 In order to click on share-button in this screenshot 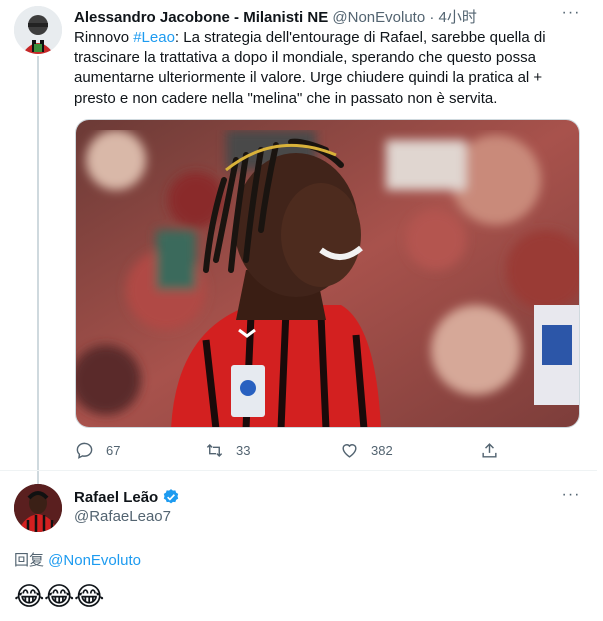, I will do `click(495, 450)`.